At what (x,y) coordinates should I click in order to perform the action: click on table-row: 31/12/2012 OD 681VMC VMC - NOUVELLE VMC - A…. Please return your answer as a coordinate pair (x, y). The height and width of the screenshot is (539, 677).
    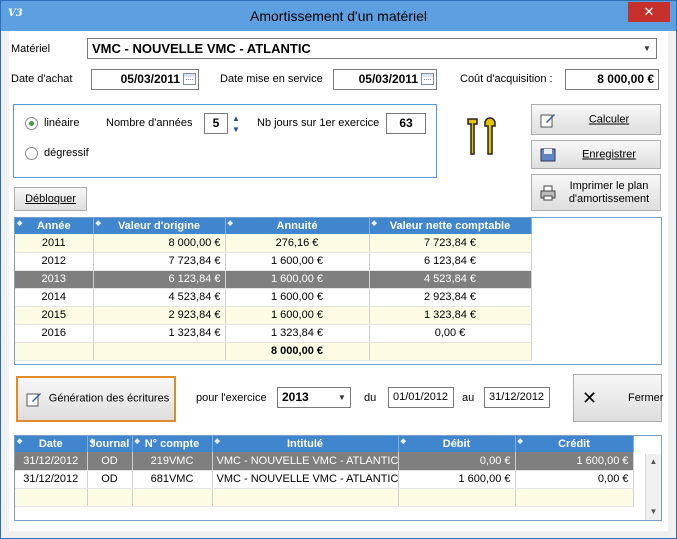
    Looking at the image, I should click on (324, 479).